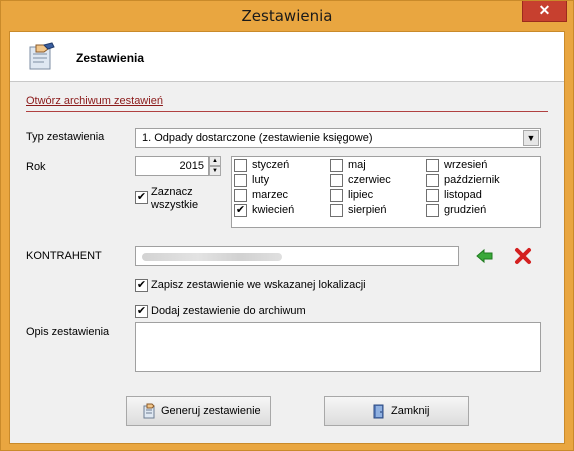 The height and width of the screenshot is (451, 574). I want to click on month-label: czerwiec, so click(369, 180).